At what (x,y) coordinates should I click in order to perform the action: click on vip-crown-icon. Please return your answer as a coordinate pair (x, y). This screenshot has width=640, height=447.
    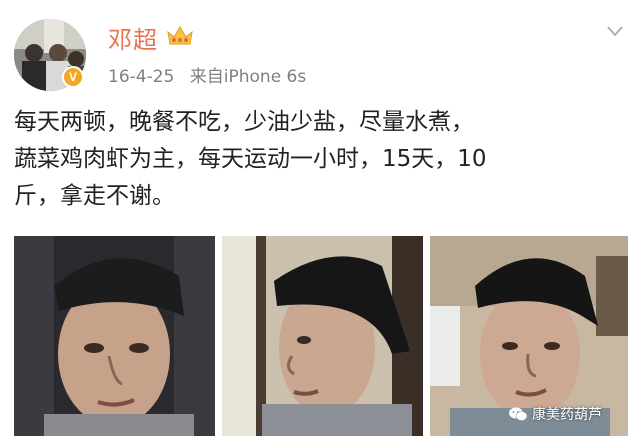
    Looking at the image, I should click on (180, 35).